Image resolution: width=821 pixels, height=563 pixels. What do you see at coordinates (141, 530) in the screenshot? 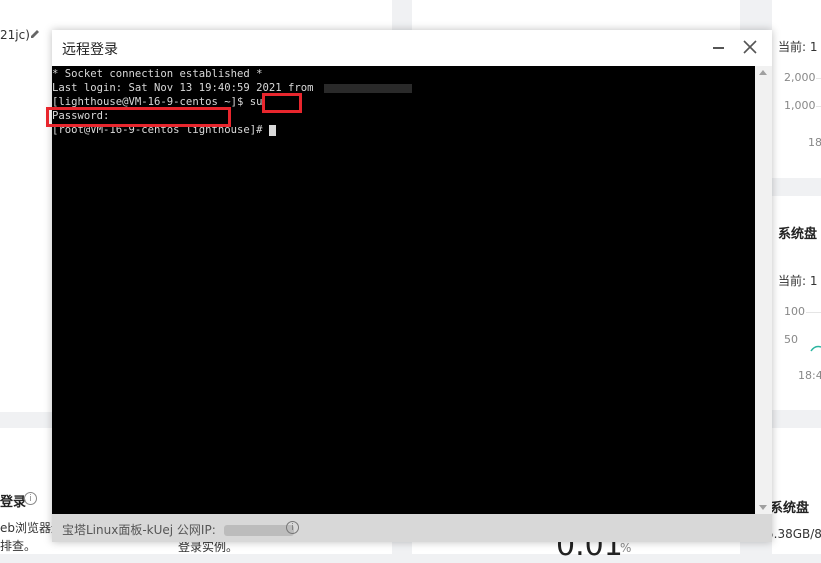
I see `instance-info-text: 宝塔Linux面板-kUej 公网IP:` at bounding box center [141, 530].